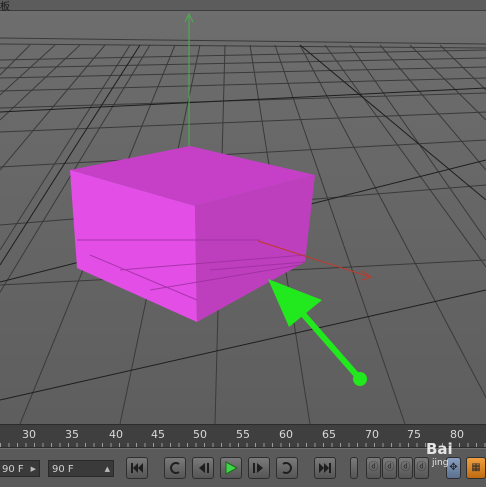 The image size is (486, 487). What do you see at coordinates (243, 467) in the screenshot?
I see `animation-toolbar: 90 F ▶ 90 F ▲ ⓓ ⓓ ⓓ ⓓ ✥ ▦` at bounding box center [243, 467].